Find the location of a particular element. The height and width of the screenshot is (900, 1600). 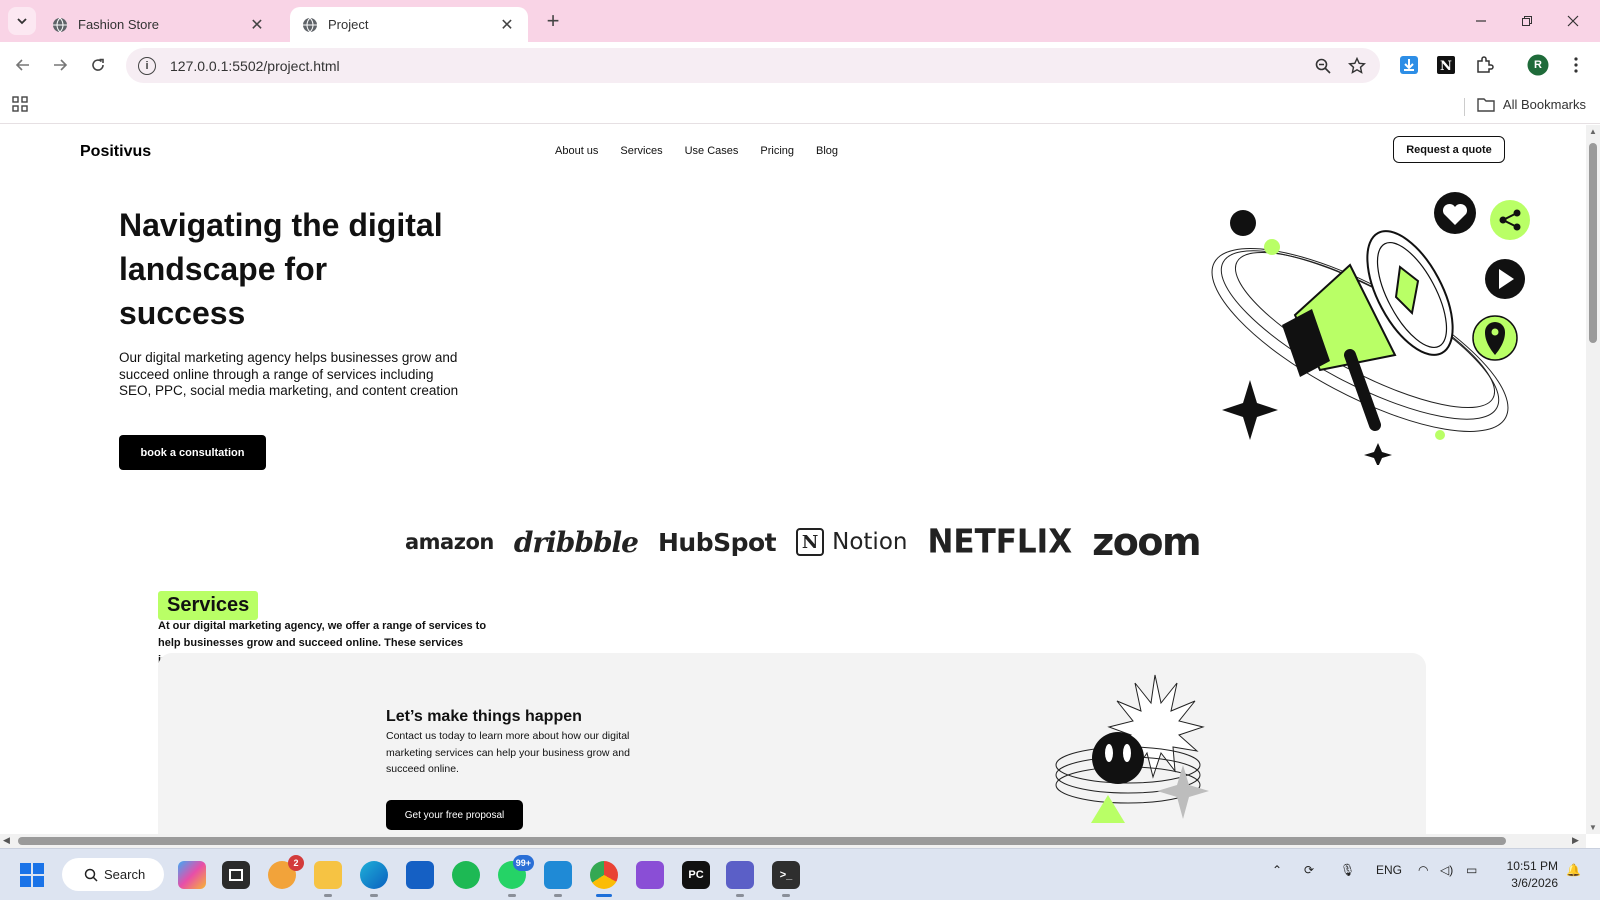

free-proposal-button: Get your free proposal is located at coordinates (454, 815).